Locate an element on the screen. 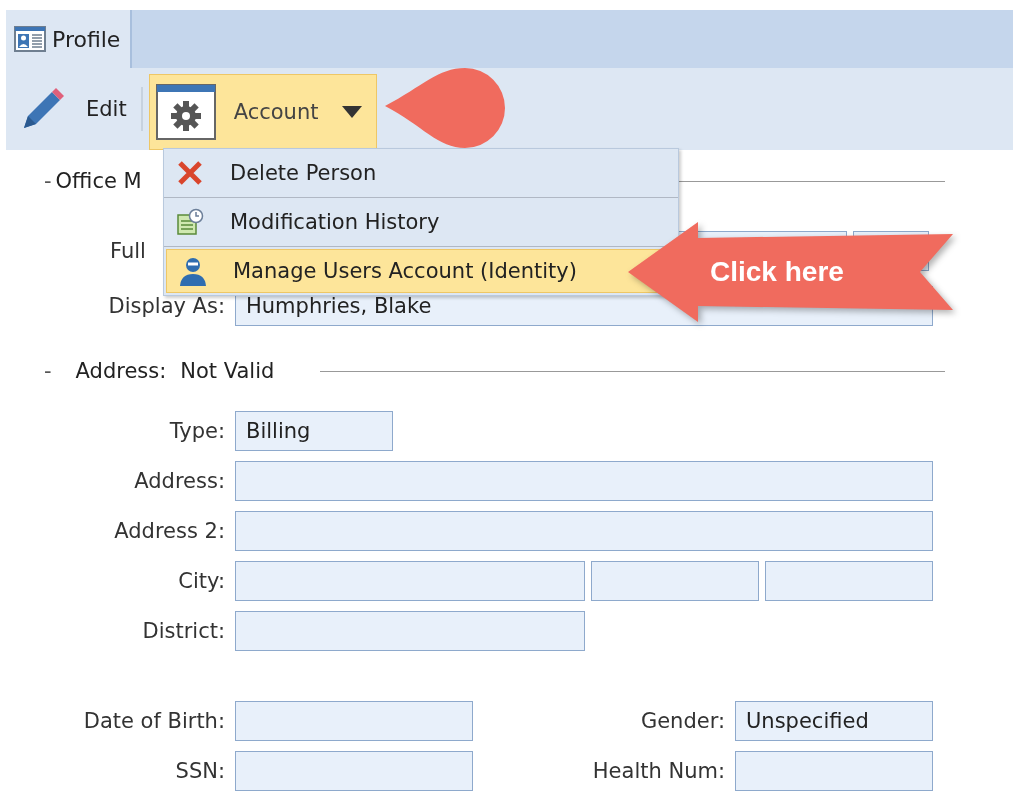 The width and height of the screenshot is (1013, 791). caret-icon is located at coordinates (352, 112).